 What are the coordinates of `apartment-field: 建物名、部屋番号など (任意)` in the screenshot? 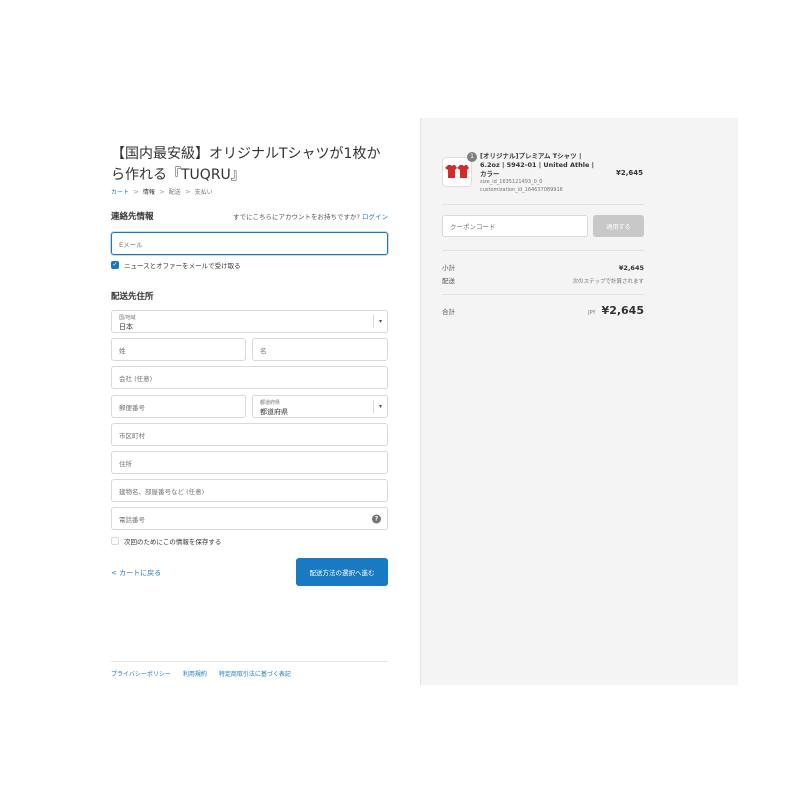 It's located at (249, 490).